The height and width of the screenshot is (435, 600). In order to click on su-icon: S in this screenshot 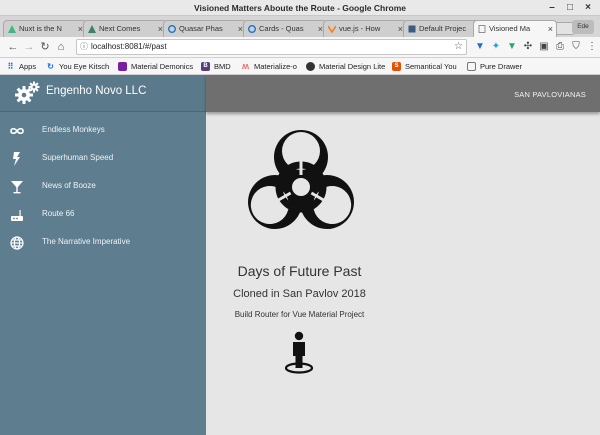, I will do `click(396, 66)`.